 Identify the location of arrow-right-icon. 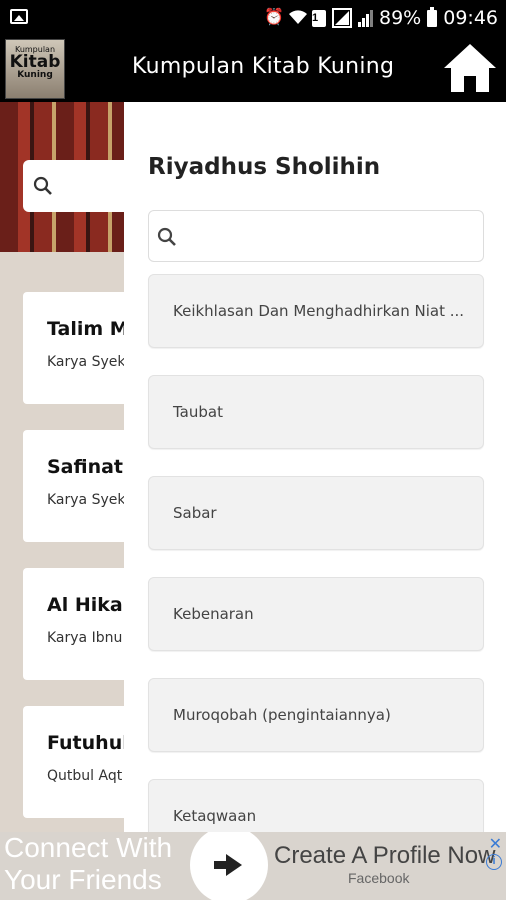
(228, 865).